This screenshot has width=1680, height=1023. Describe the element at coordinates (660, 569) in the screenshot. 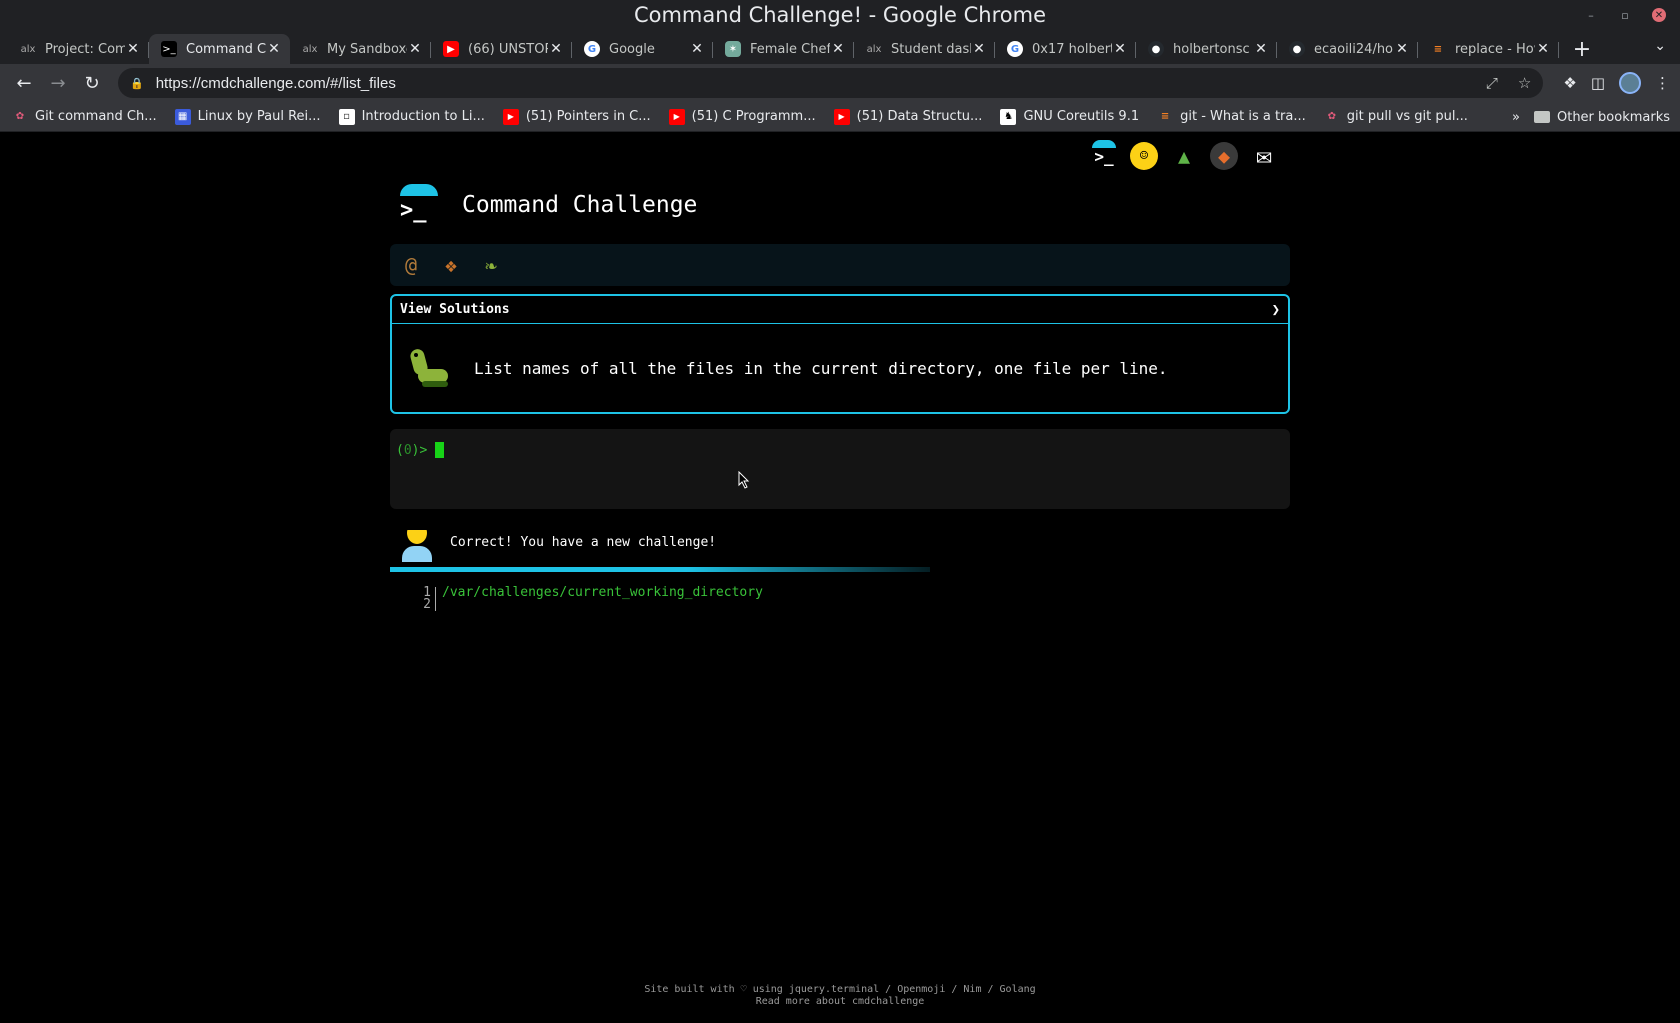

I see `progress-bar` at that location.